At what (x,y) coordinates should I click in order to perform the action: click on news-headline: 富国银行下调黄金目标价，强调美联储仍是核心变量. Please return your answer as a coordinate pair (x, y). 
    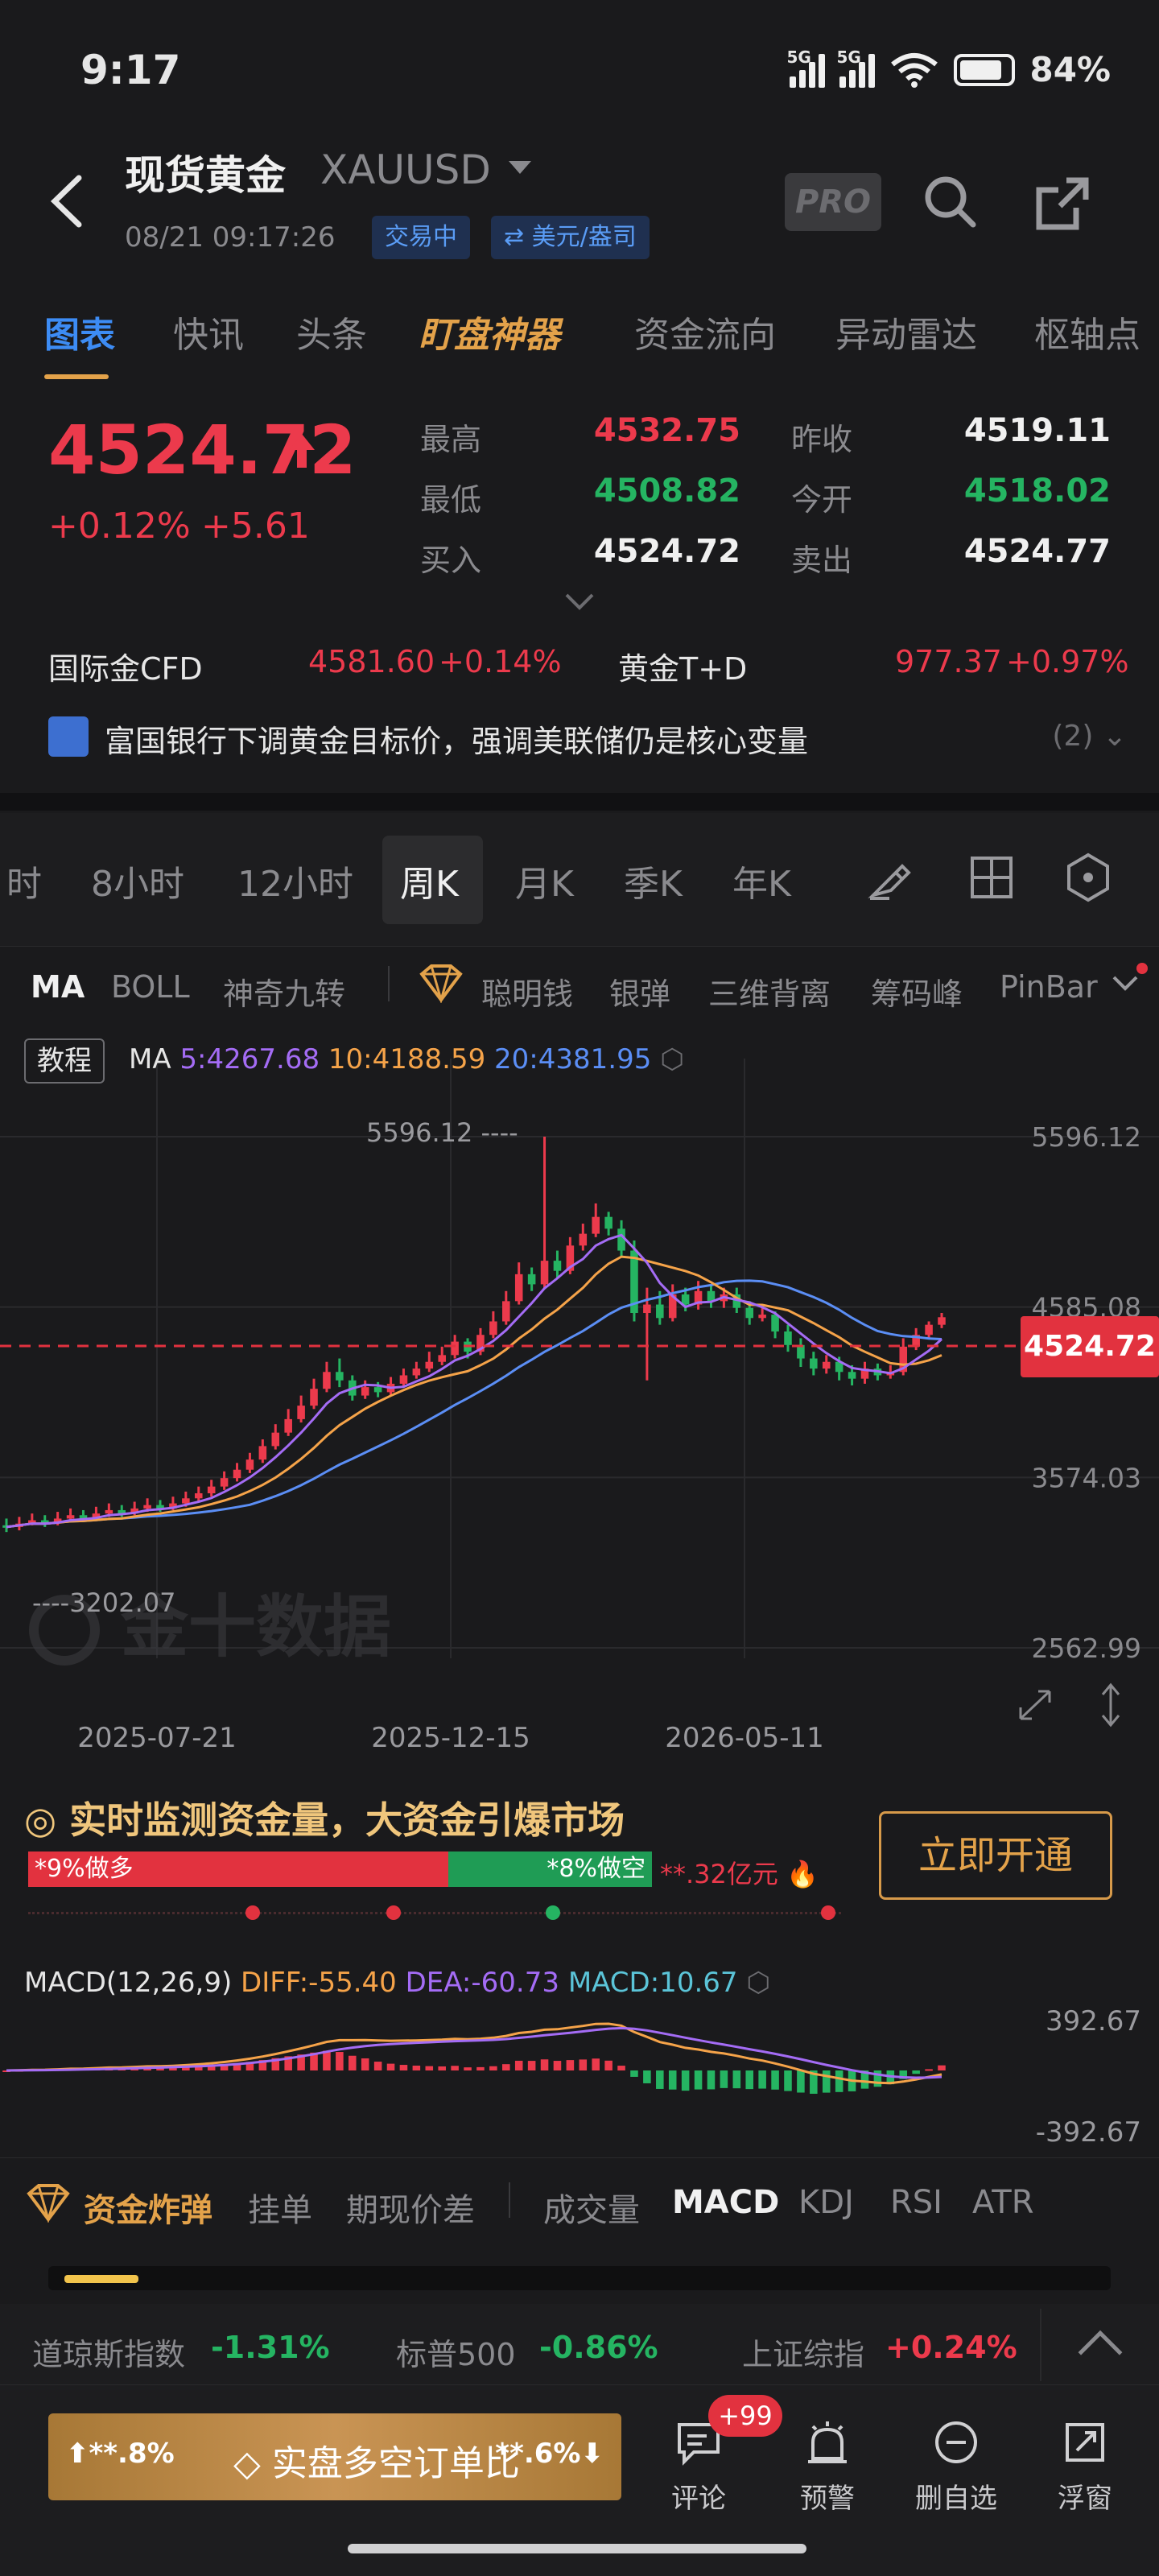
    Looking at the image, I should click on (456, 738).